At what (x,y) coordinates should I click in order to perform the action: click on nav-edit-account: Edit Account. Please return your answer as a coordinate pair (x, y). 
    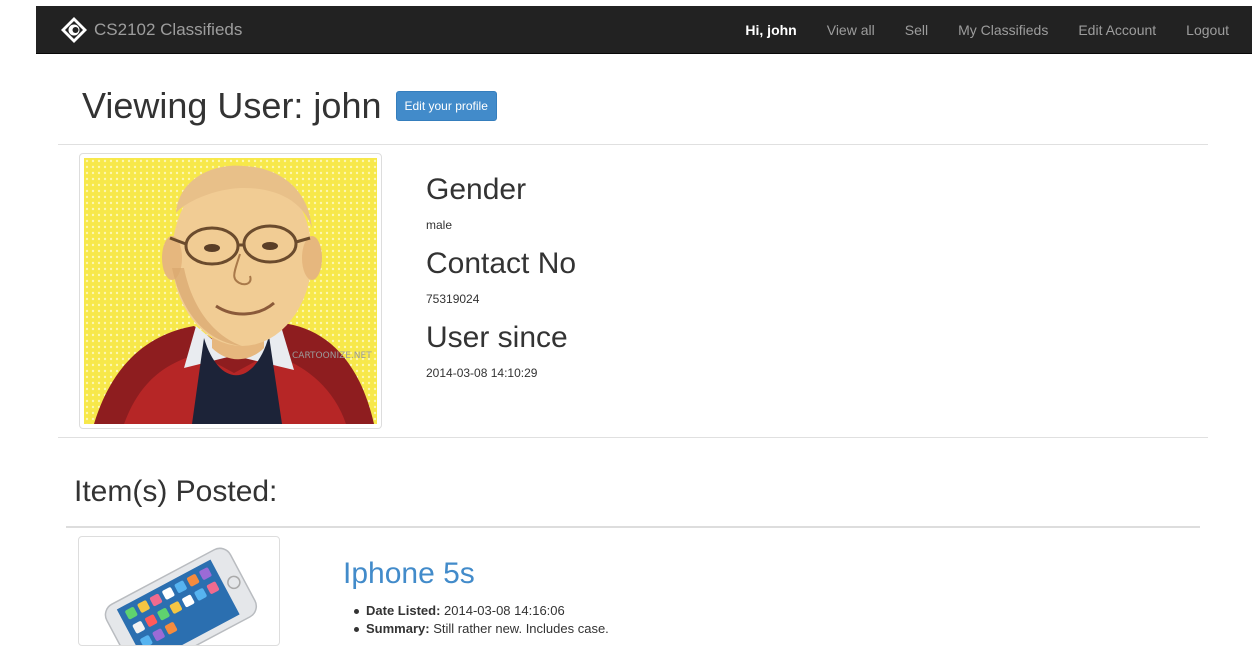
    Looking at the image, I should click on (1117, 30).